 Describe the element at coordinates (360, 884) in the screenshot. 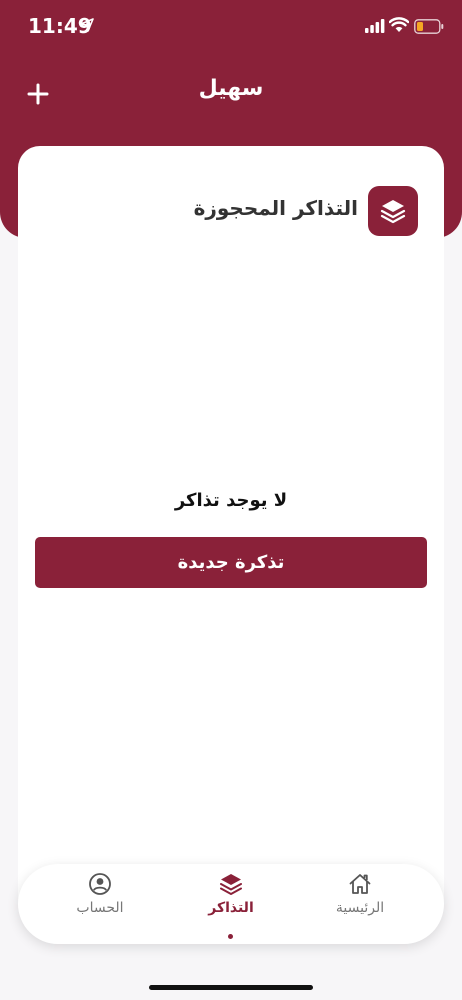

I see `home-icon` at that location.